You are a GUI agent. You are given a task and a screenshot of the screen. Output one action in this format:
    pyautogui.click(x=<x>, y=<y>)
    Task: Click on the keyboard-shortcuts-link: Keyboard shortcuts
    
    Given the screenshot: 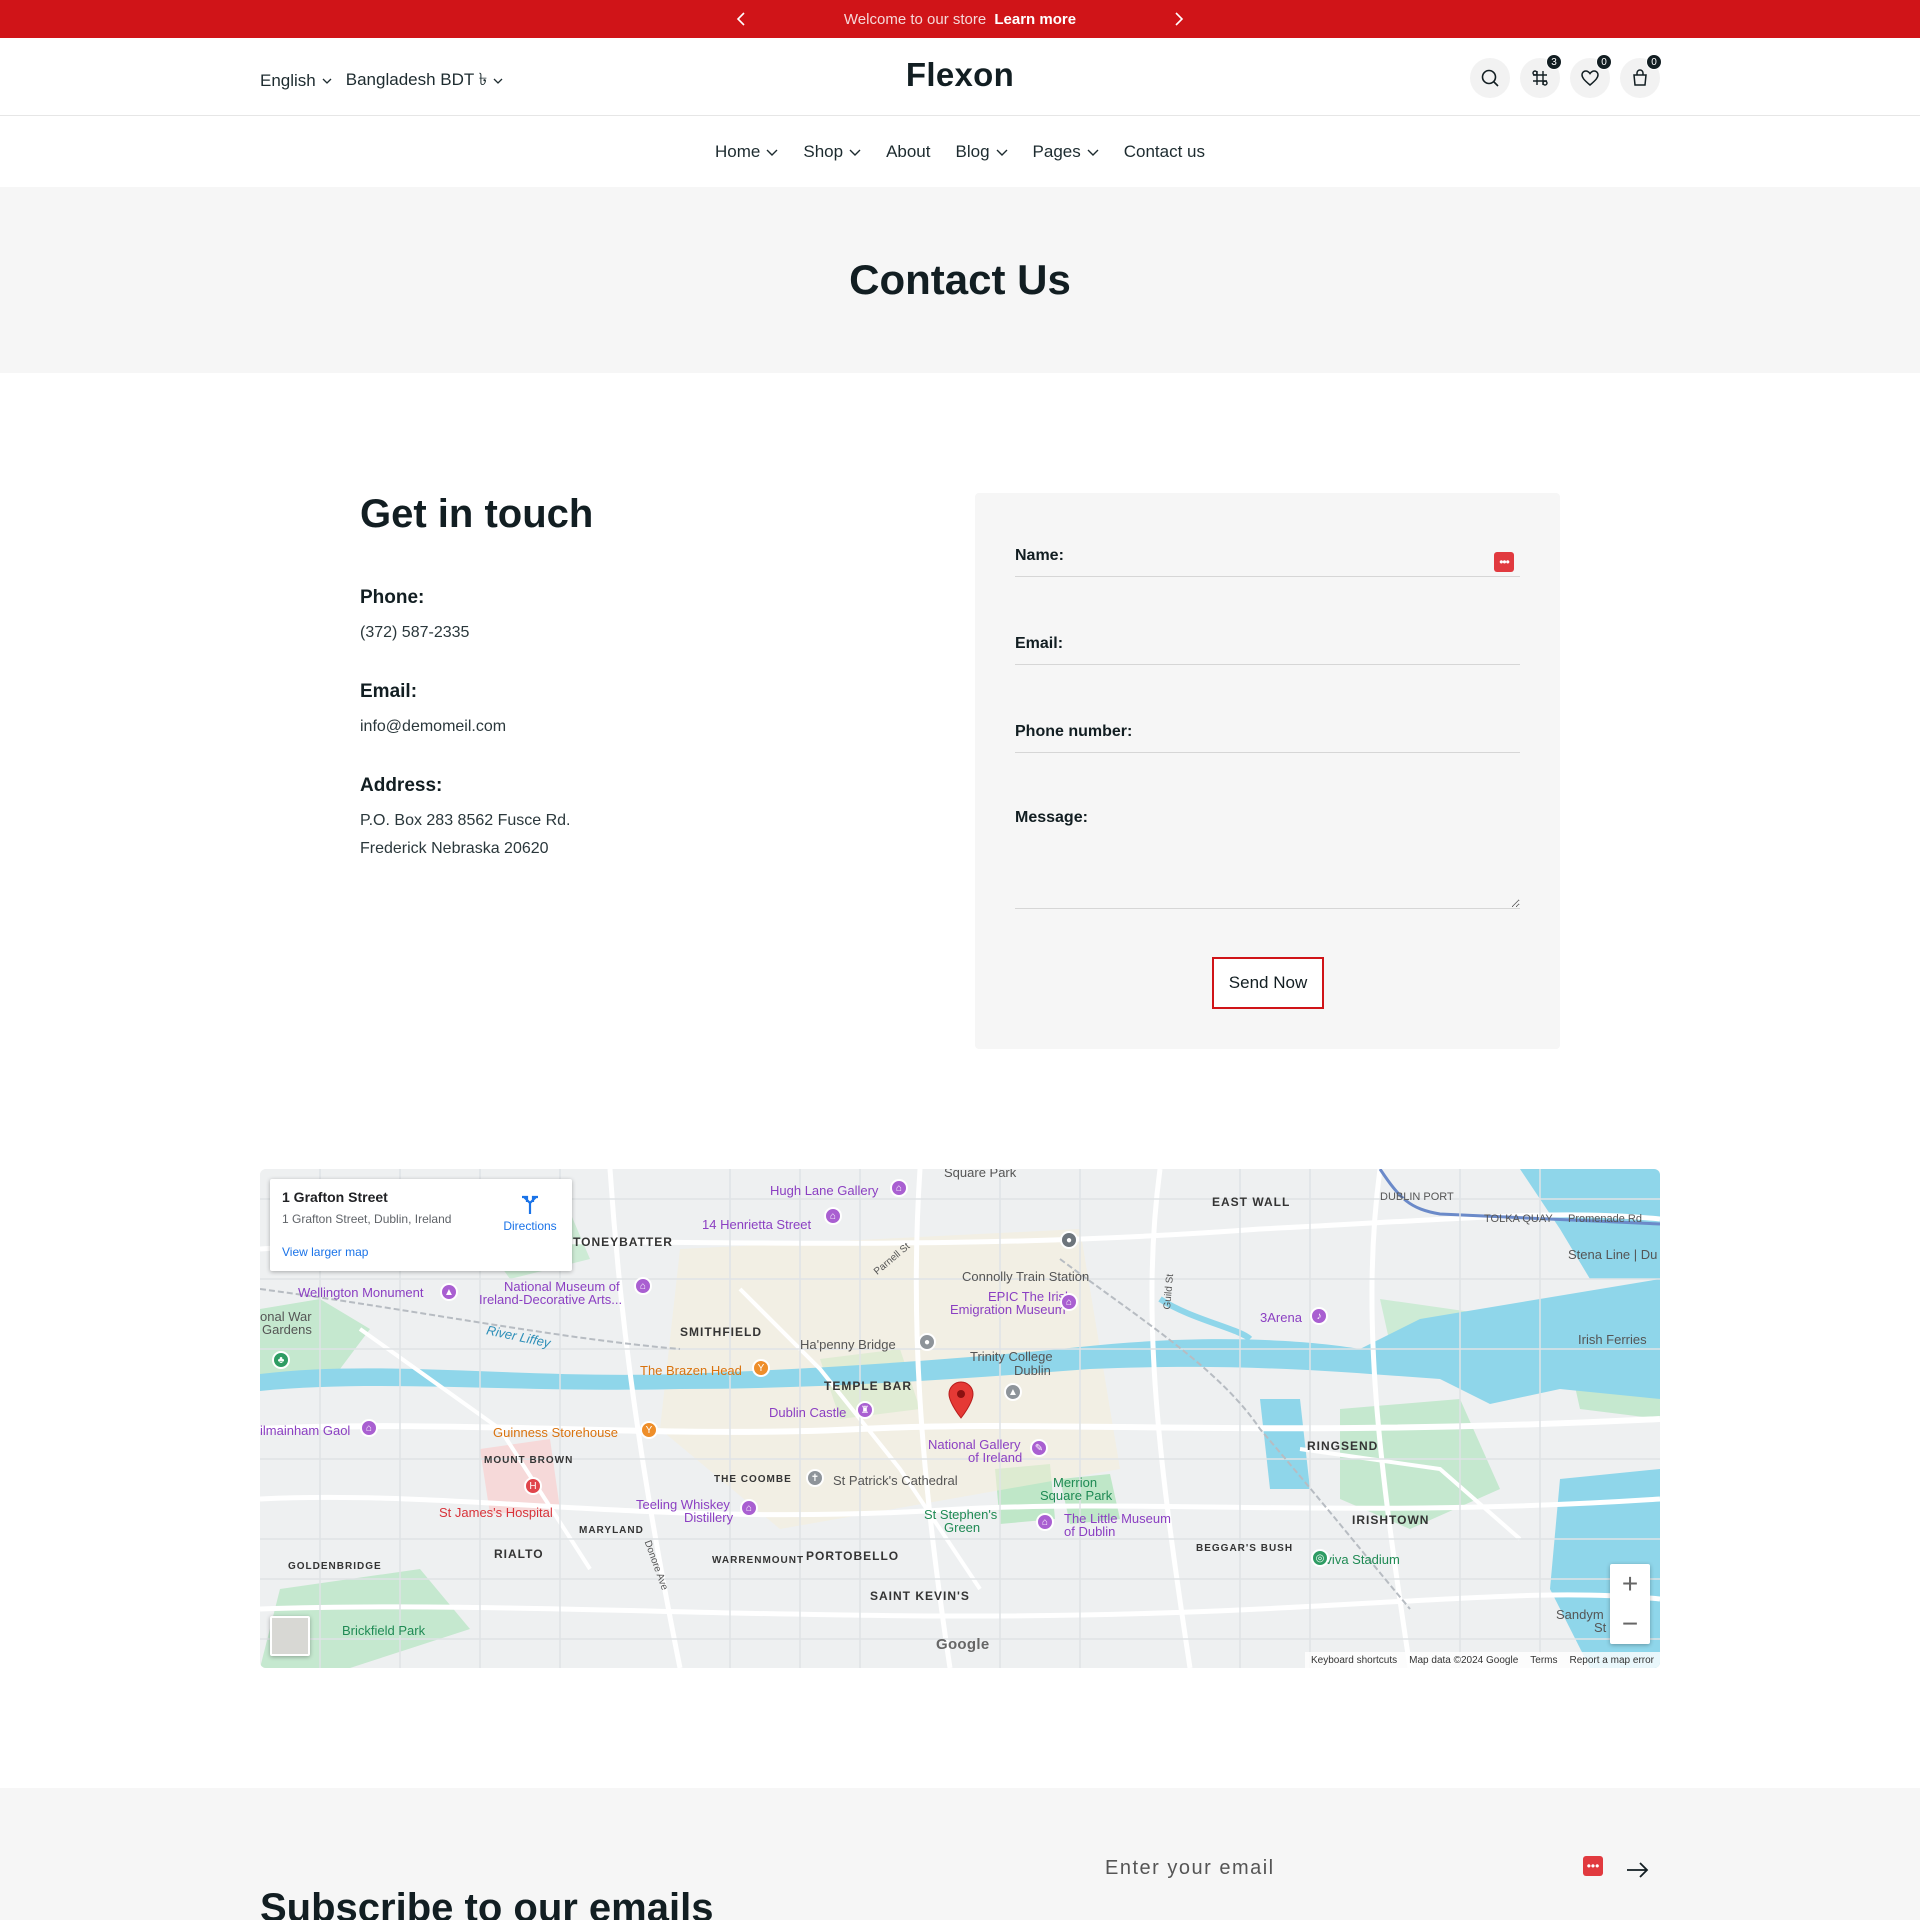 What is the action you would take?
    pyautogui.click(x=1354, y=1660)
    